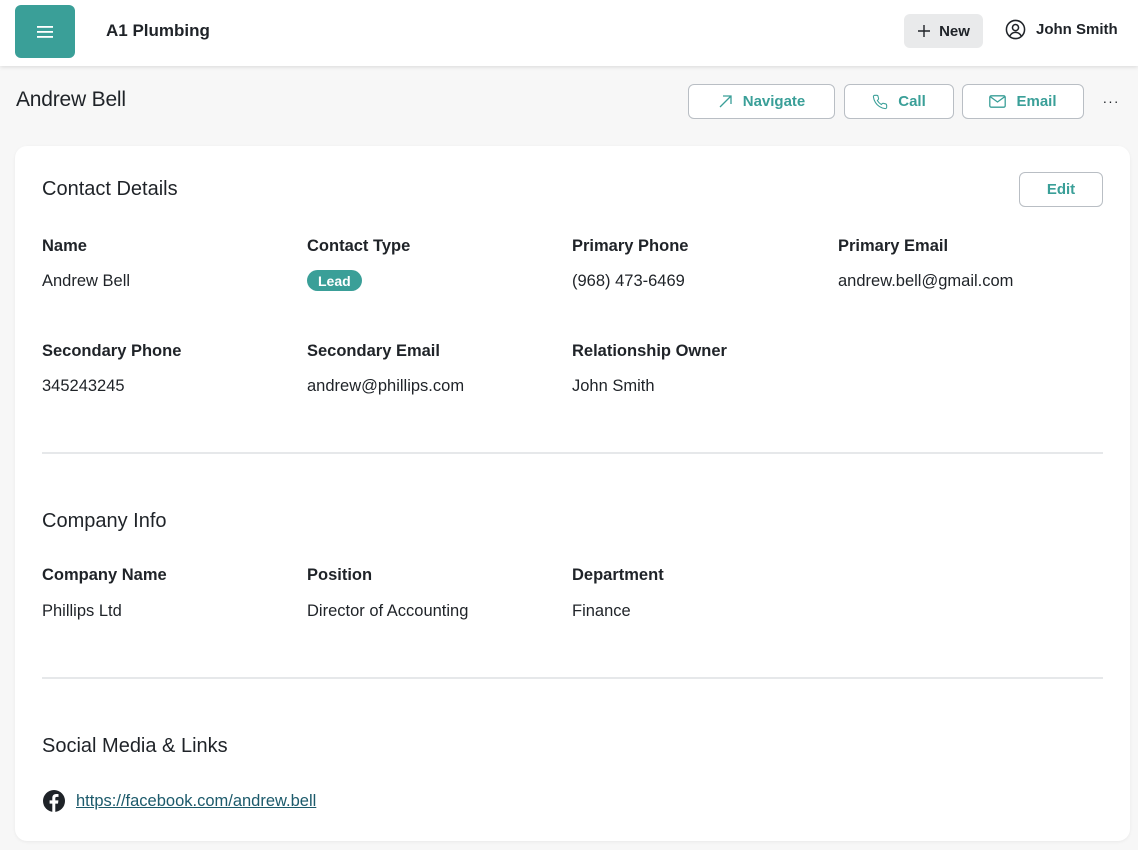 The height and width of the screenshot is (850, 1138). I want to click on field-value-secondary-email: andrew@phillips.com, so click(386, 386).